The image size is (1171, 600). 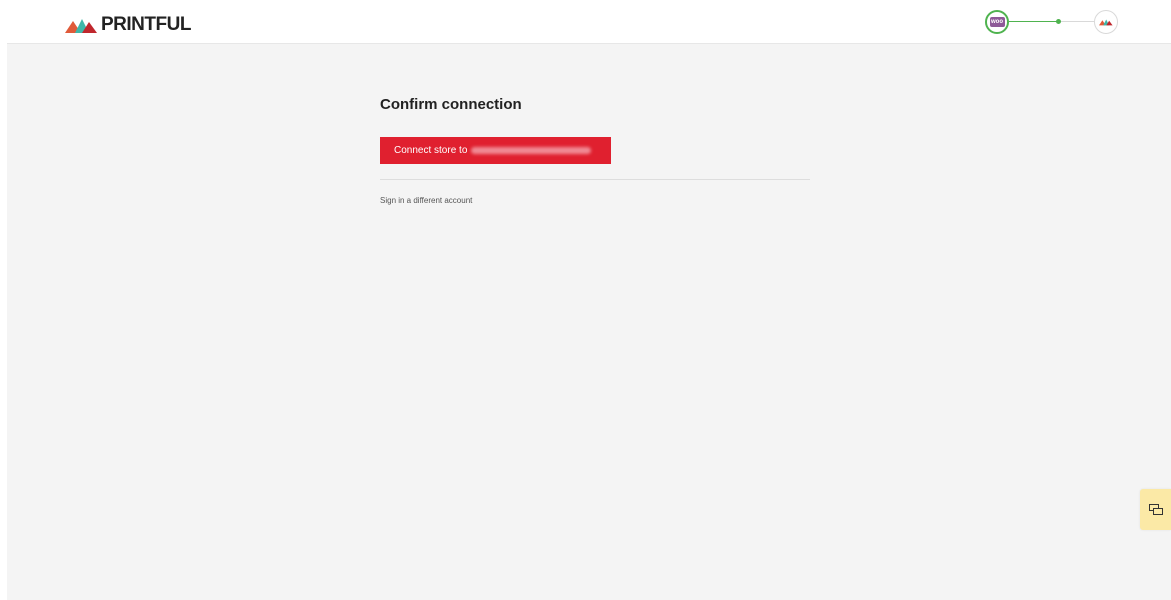 I want to click on divider, so click(x=595, y=179).